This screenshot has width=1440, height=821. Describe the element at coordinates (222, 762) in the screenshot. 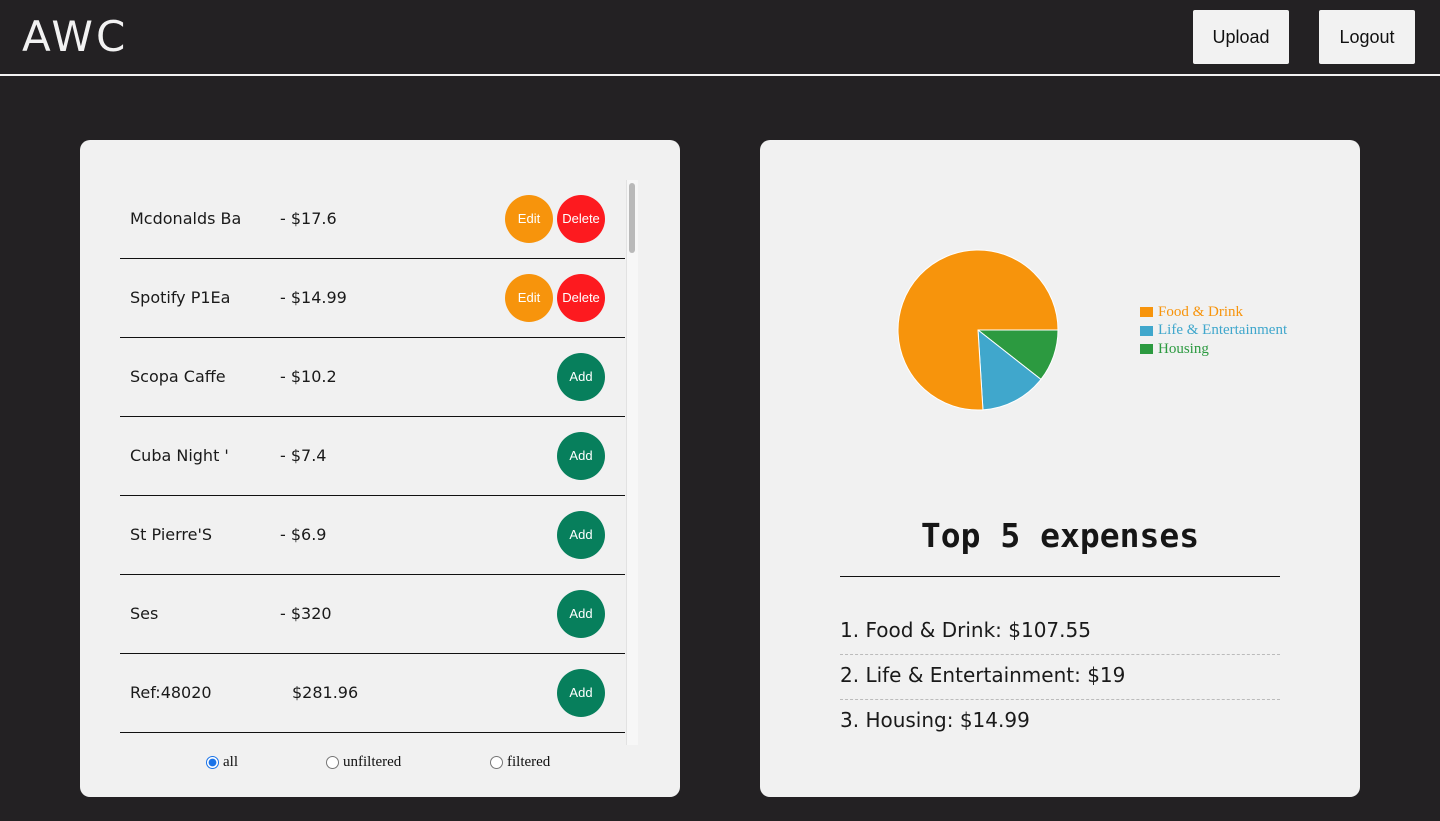

I see `filter-all-option: all` at that location.